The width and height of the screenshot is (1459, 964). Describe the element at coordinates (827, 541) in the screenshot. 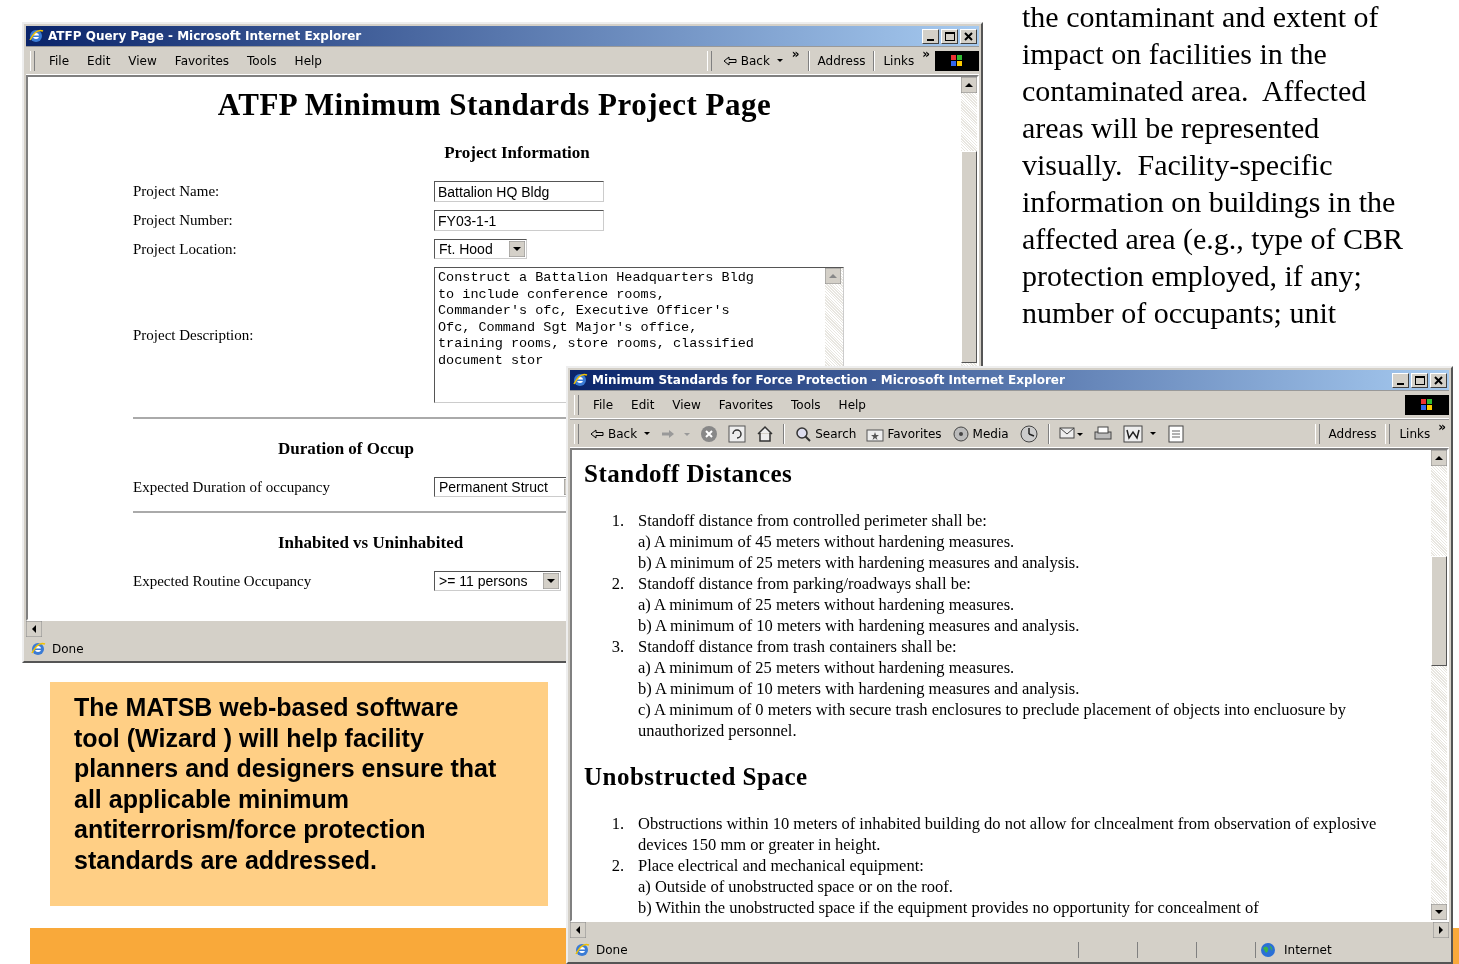

I see `sub-item-text: a) A minimum of 45 meters without hardening measures.` at that location.